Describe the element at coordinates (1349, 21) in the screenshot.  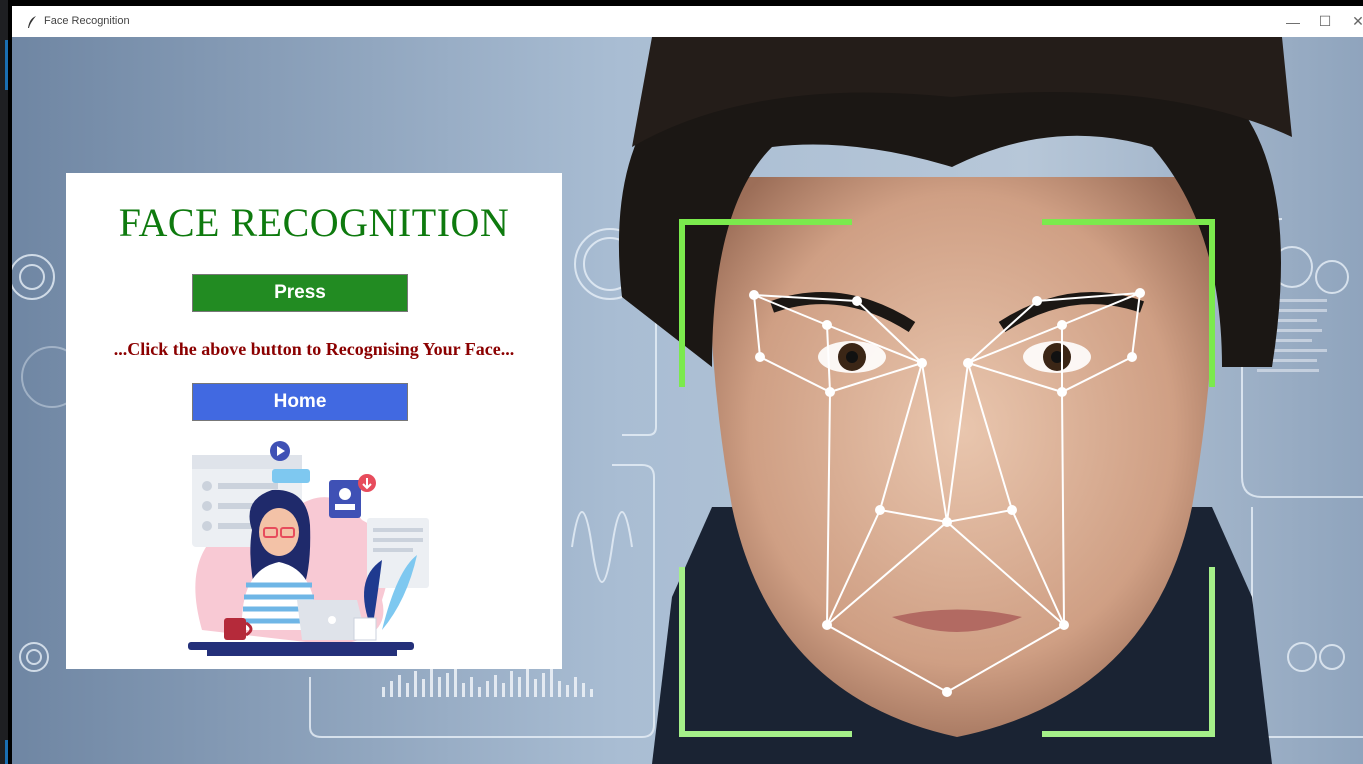
I see `close-button: ✕` at that location.